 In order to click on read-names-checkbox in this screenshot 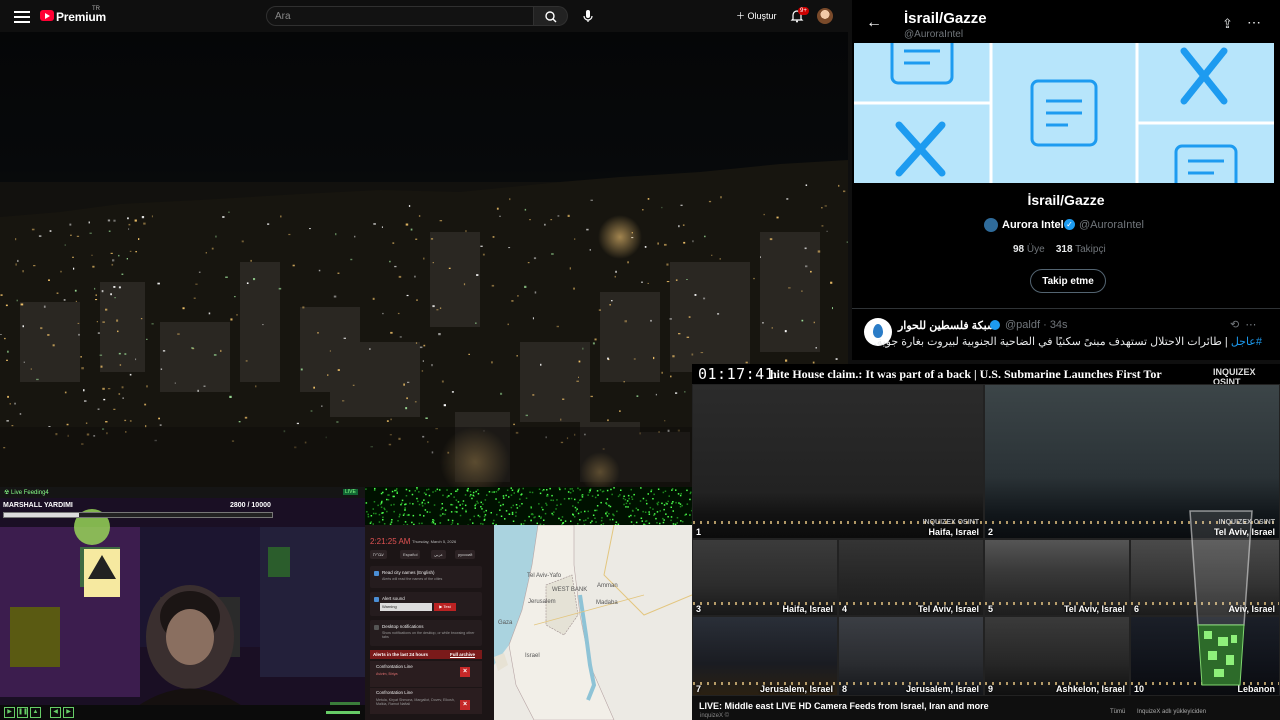, I will do `click(376, 573)`.